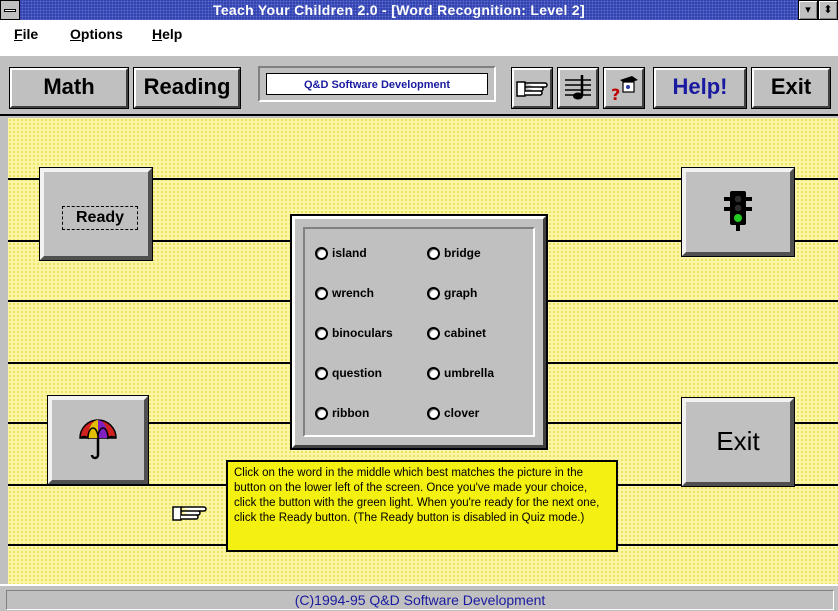 The image size is (838, 611). I want to click on choice-island: island, so click(341, 253).